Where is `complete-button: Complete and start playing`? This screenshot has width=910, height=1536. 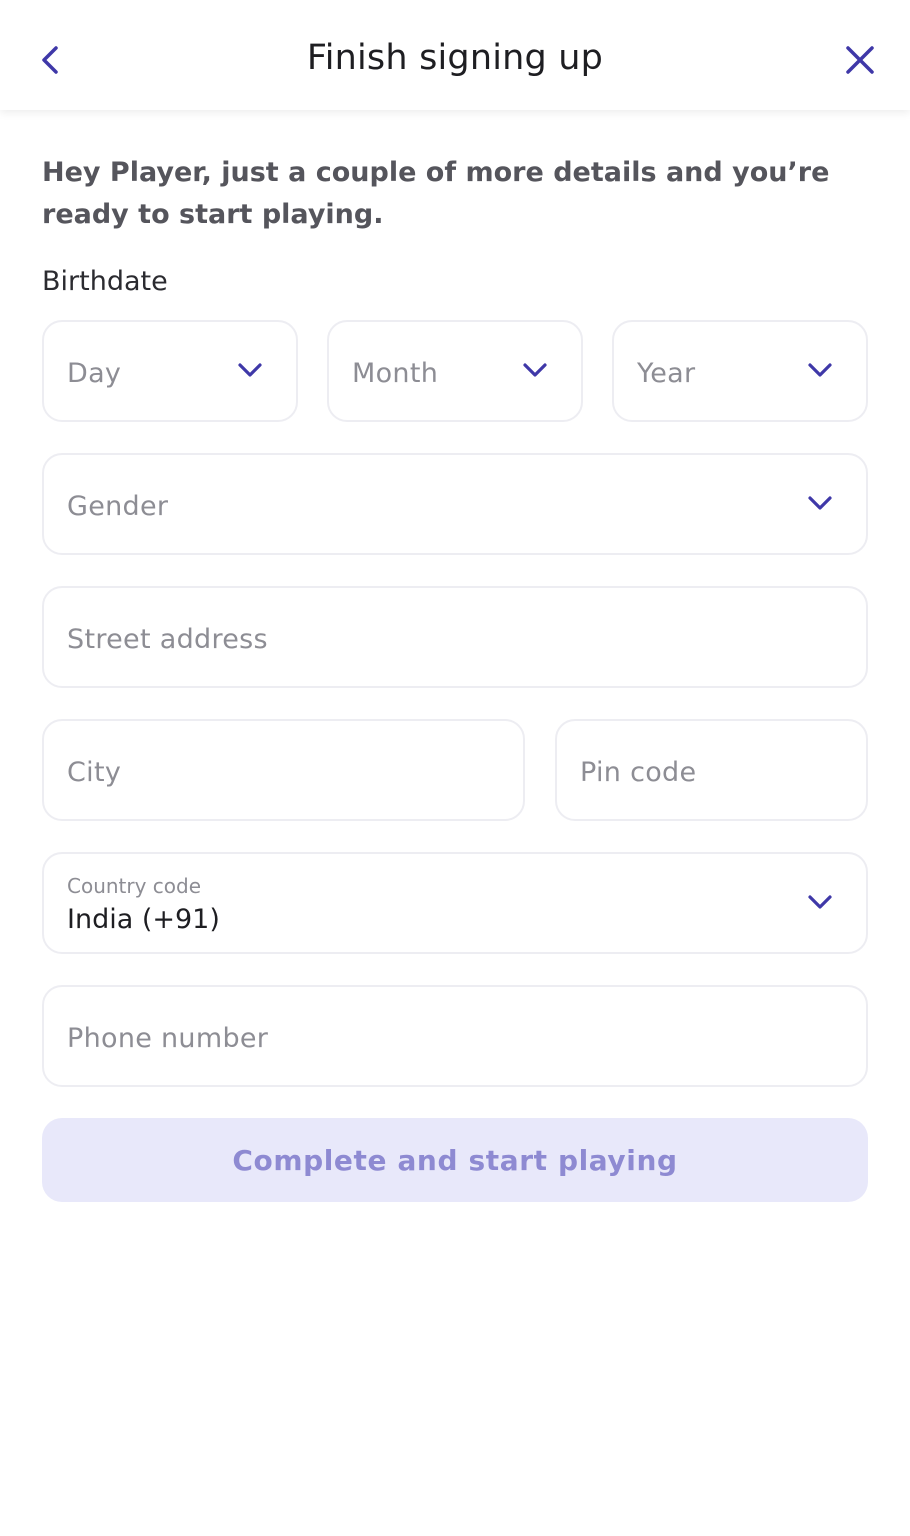
complete-button: Complete and start playing is located at coordinates (455, 1160).